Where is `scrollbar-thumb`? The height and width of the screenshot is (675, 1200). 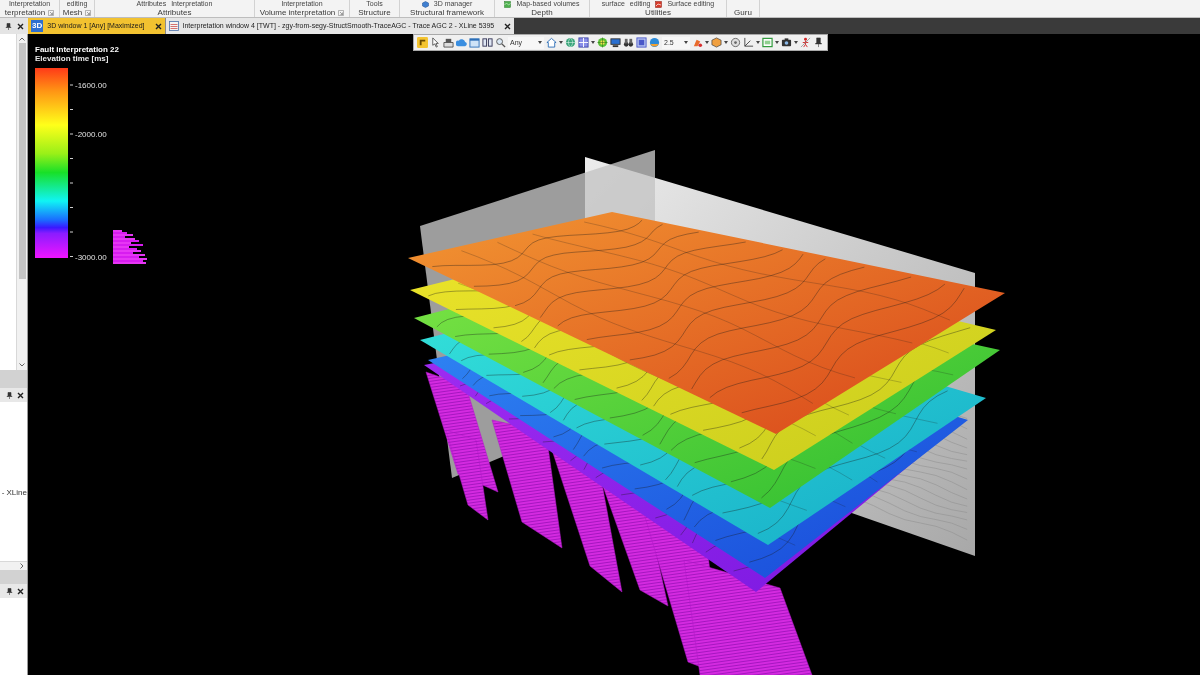
scrollbar-thumb is located at coordinates (22, 161).